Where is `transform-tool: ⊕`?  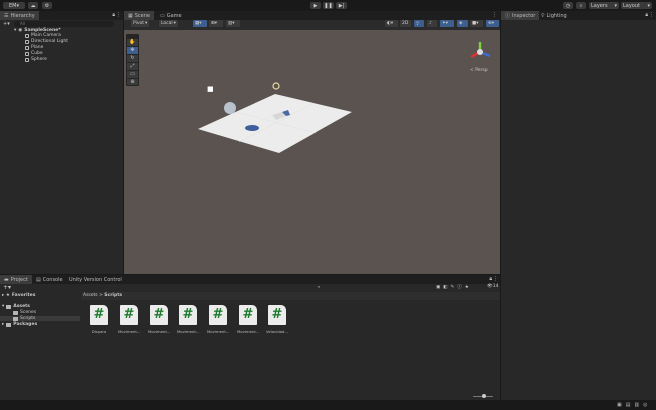 transform-tool: ⊕ is located at coordinates (132, 82).